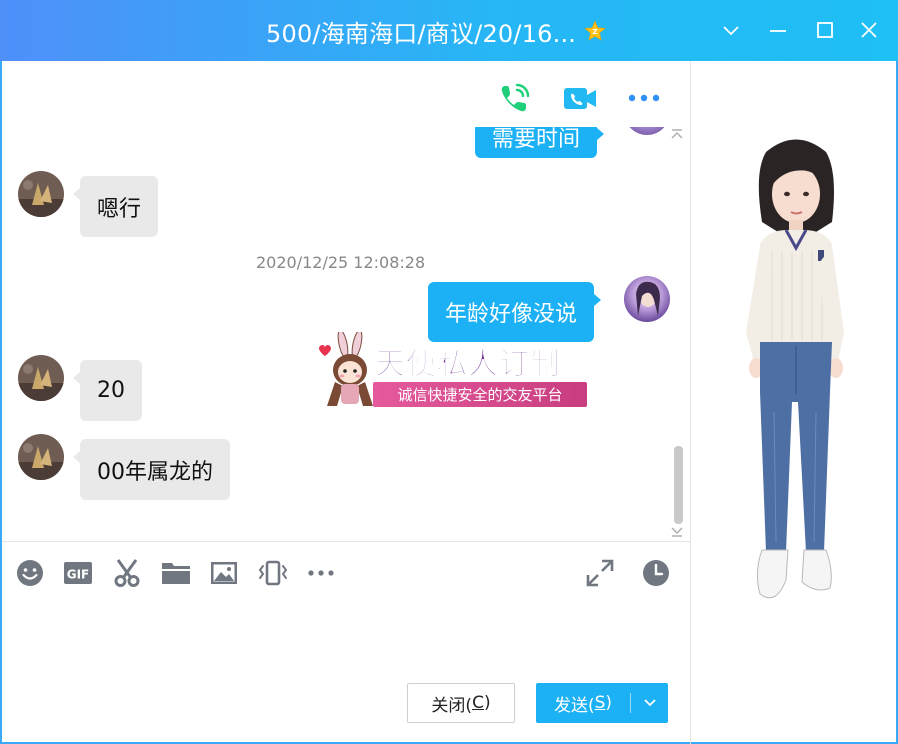 The image size is (898, 744). I want to click on message-text: 年龄好像没说, so click(511, 314).